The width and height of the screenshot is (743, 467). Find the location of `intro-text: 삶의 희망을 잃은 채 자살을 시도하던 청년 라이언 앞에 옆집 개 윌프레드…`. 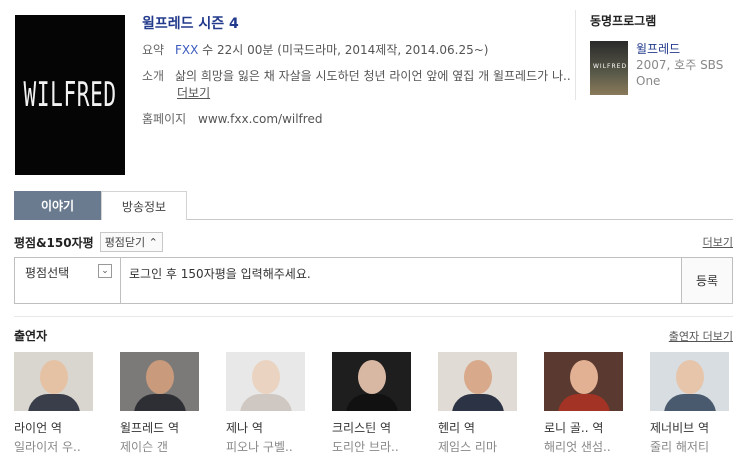

intro-text: 삶의 희망을 잃은 채 자살을 시도하던 청년 라이언 앞에 옆집 개 윌프레드… is located at coordinates (373, 76).